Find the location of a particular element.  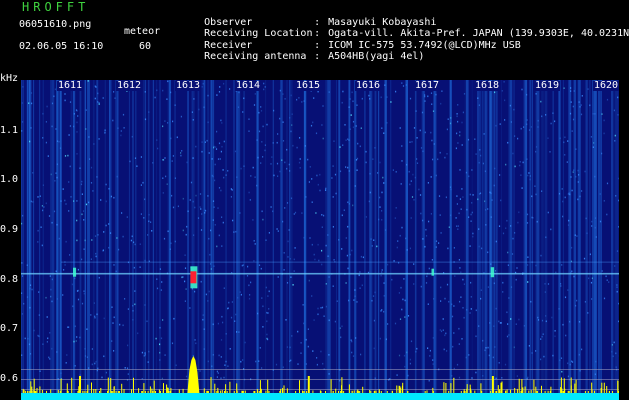

file-name: 06051610.png is located at coordinates (55, 24).